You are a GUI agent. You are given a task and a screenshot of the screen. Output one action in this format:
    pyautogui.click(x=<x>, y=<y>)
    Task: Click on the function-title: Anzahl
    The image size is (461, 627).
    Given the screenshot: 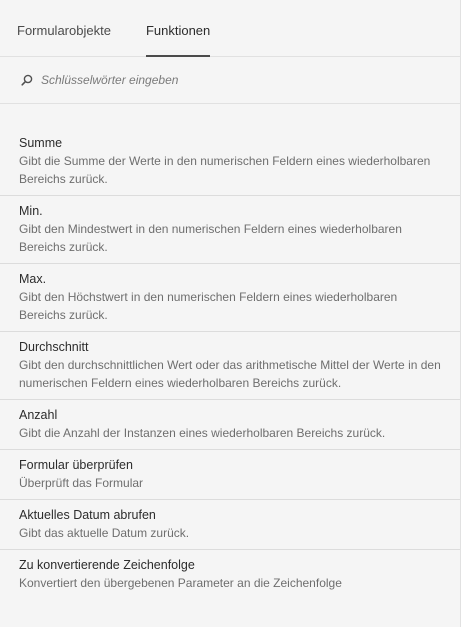 What is the action you would take?
    pyautogui.click(x=38, y=415)
    